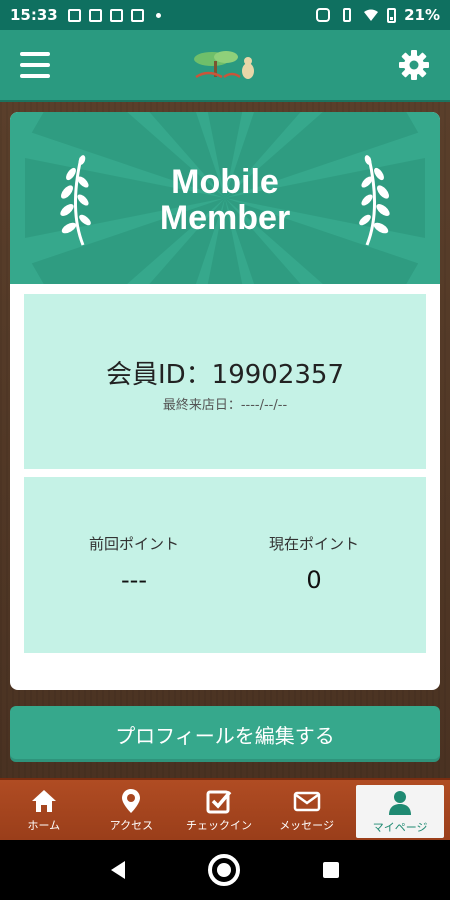 The height and width of the screenshot is (900, 450). I want to click on hamburger-icon, so click(35, 65).